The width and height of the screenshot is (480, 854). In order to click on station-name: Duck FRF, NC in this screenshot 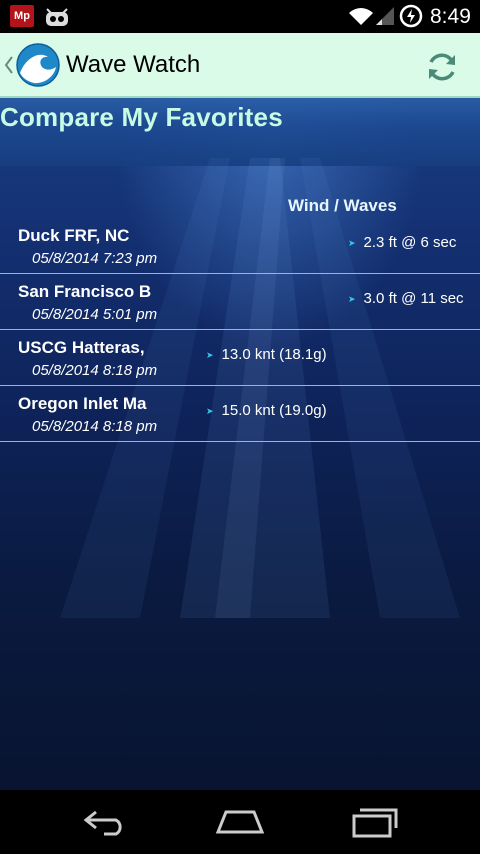, I will do `click(74, 235)`.